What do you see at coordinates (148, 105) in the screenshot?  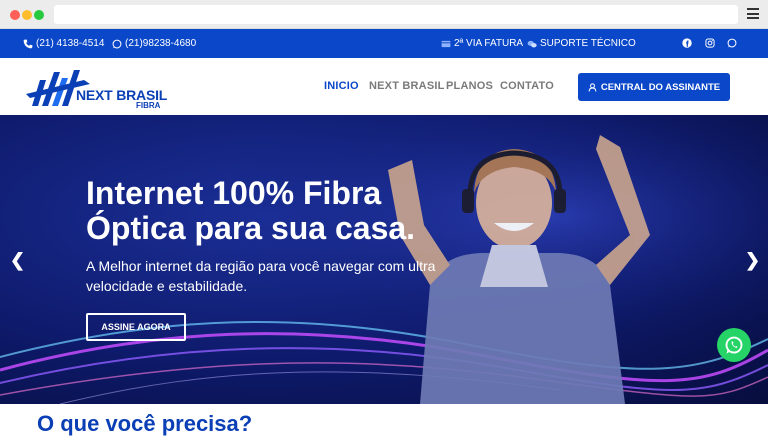 I see `brand-subname: FIBRA` at bounding box center [148, 105].